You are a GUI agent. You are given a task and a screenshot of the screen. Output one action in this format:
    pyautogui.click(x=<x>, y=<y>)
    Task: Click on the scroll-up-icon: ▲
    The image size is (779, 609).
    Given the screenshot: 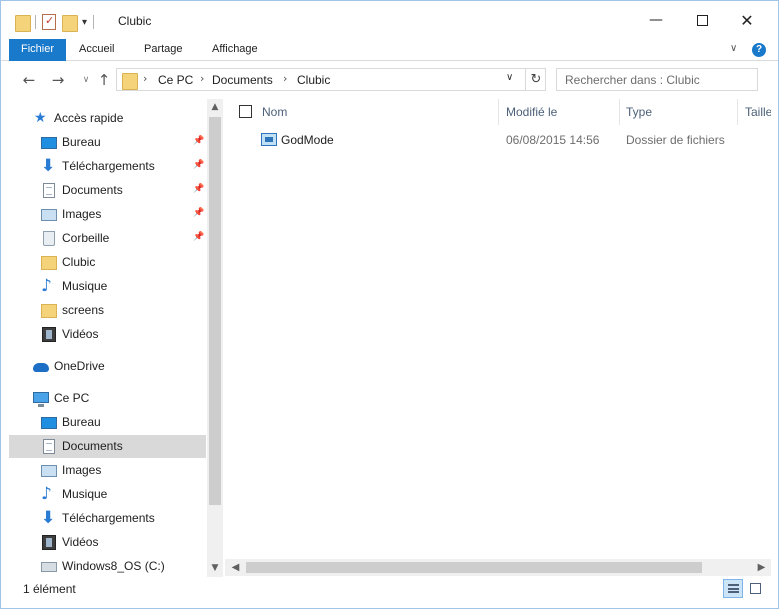 What is the action you would take?
    pyautogui.click(x=215, y=107)
    